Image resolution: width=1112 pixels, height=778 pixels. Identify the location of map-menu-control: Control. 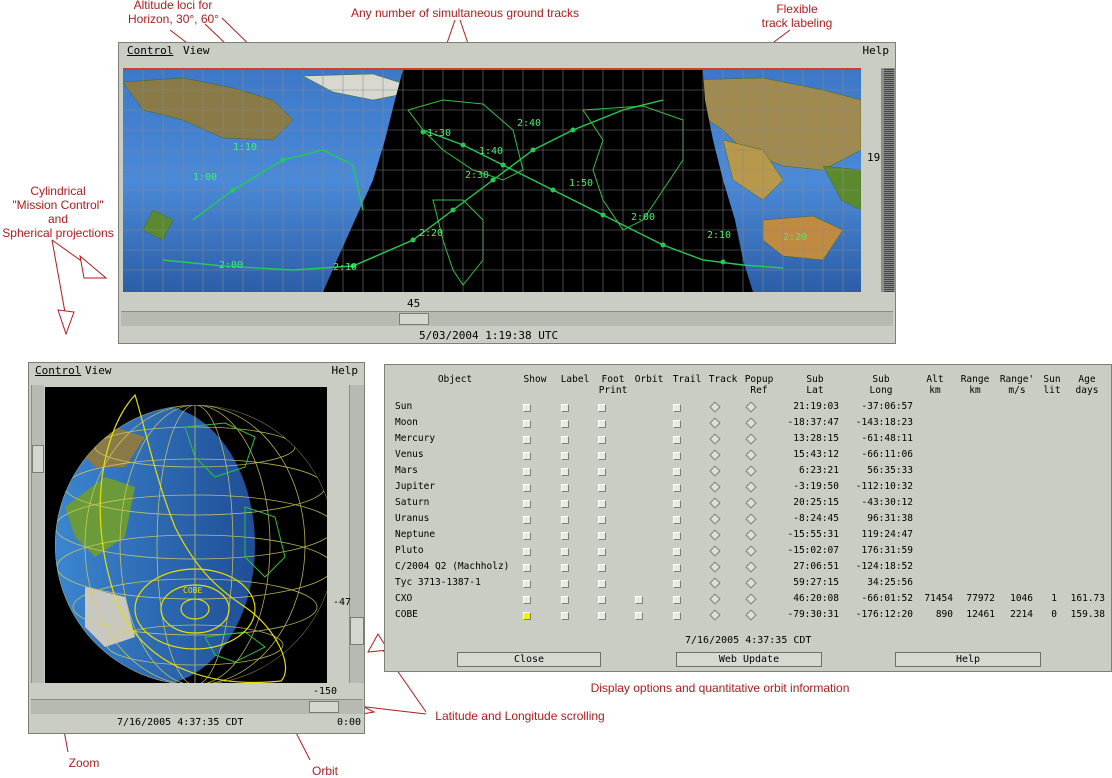
(150, 50).